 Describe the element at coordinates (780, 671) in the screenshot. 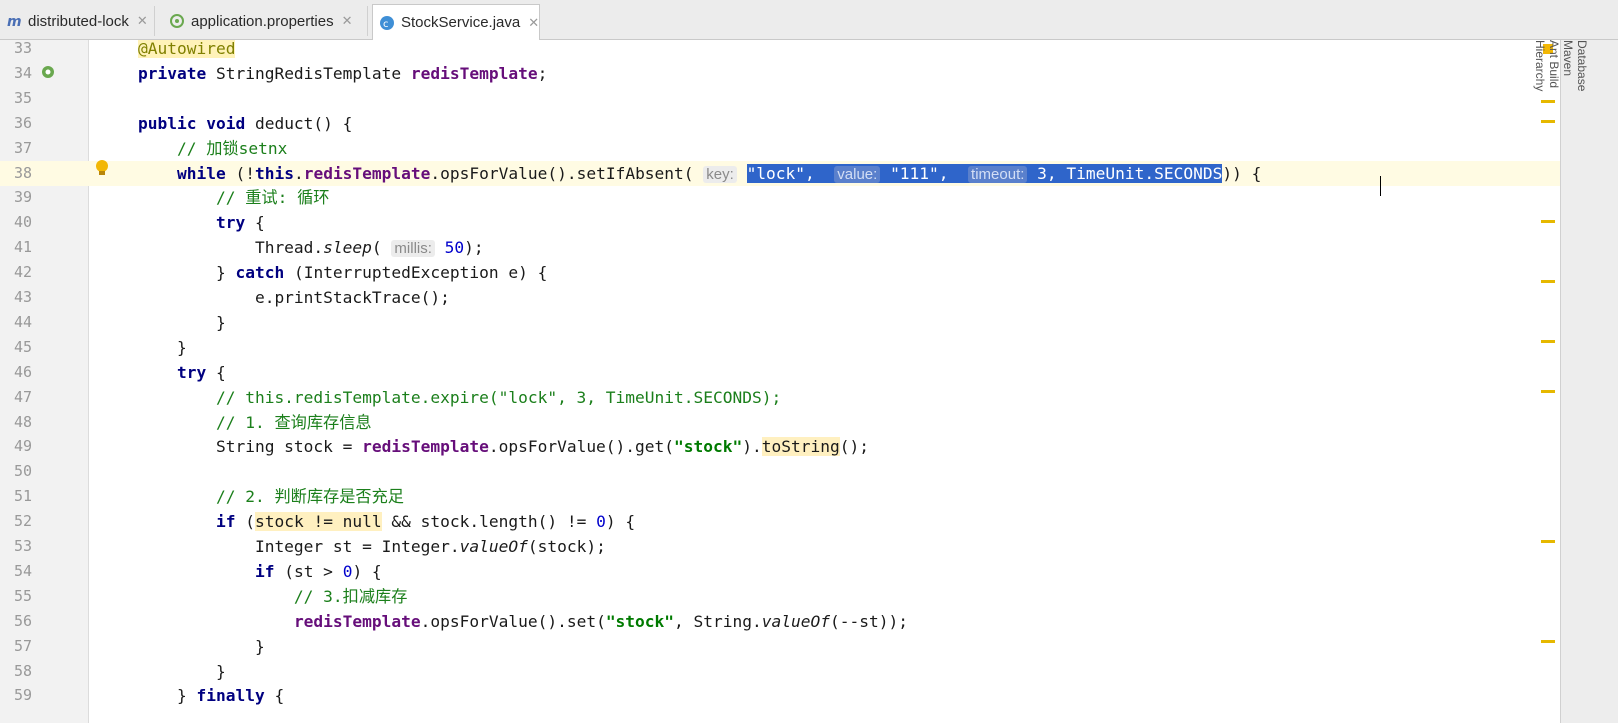

I see `code-line: 58 }` at that location.